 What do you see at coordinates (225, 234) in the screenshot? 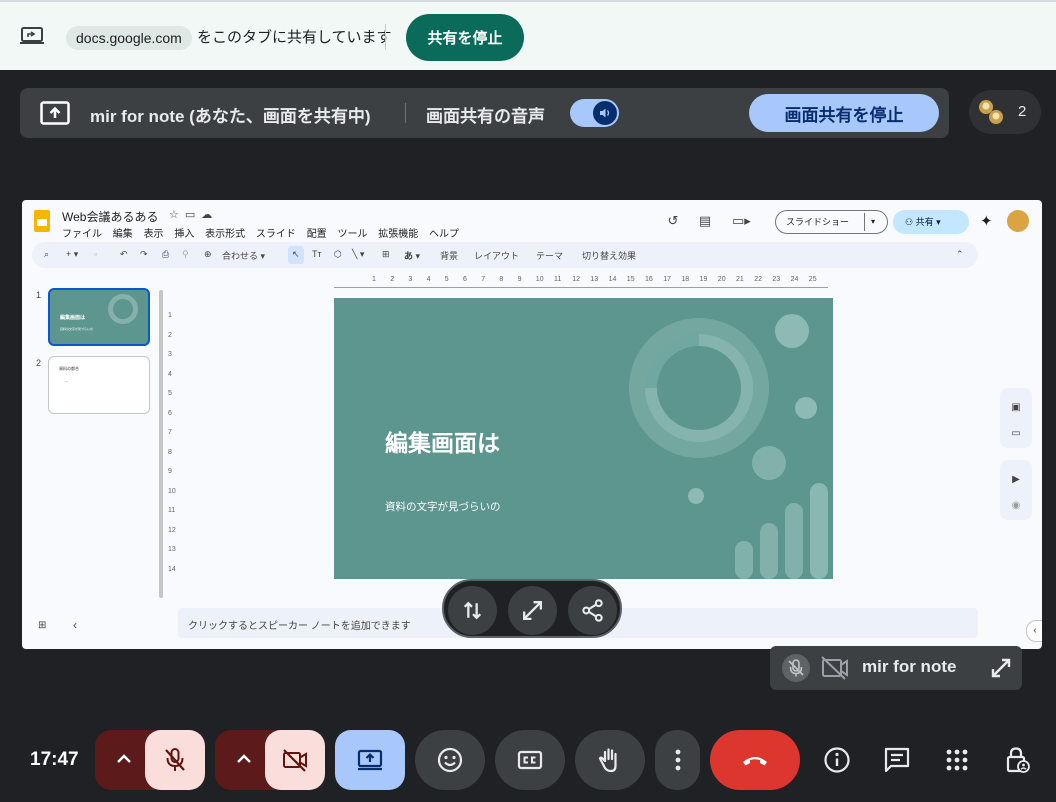
I see `menu-format: 表示形式` at bounding box center [225, 234].